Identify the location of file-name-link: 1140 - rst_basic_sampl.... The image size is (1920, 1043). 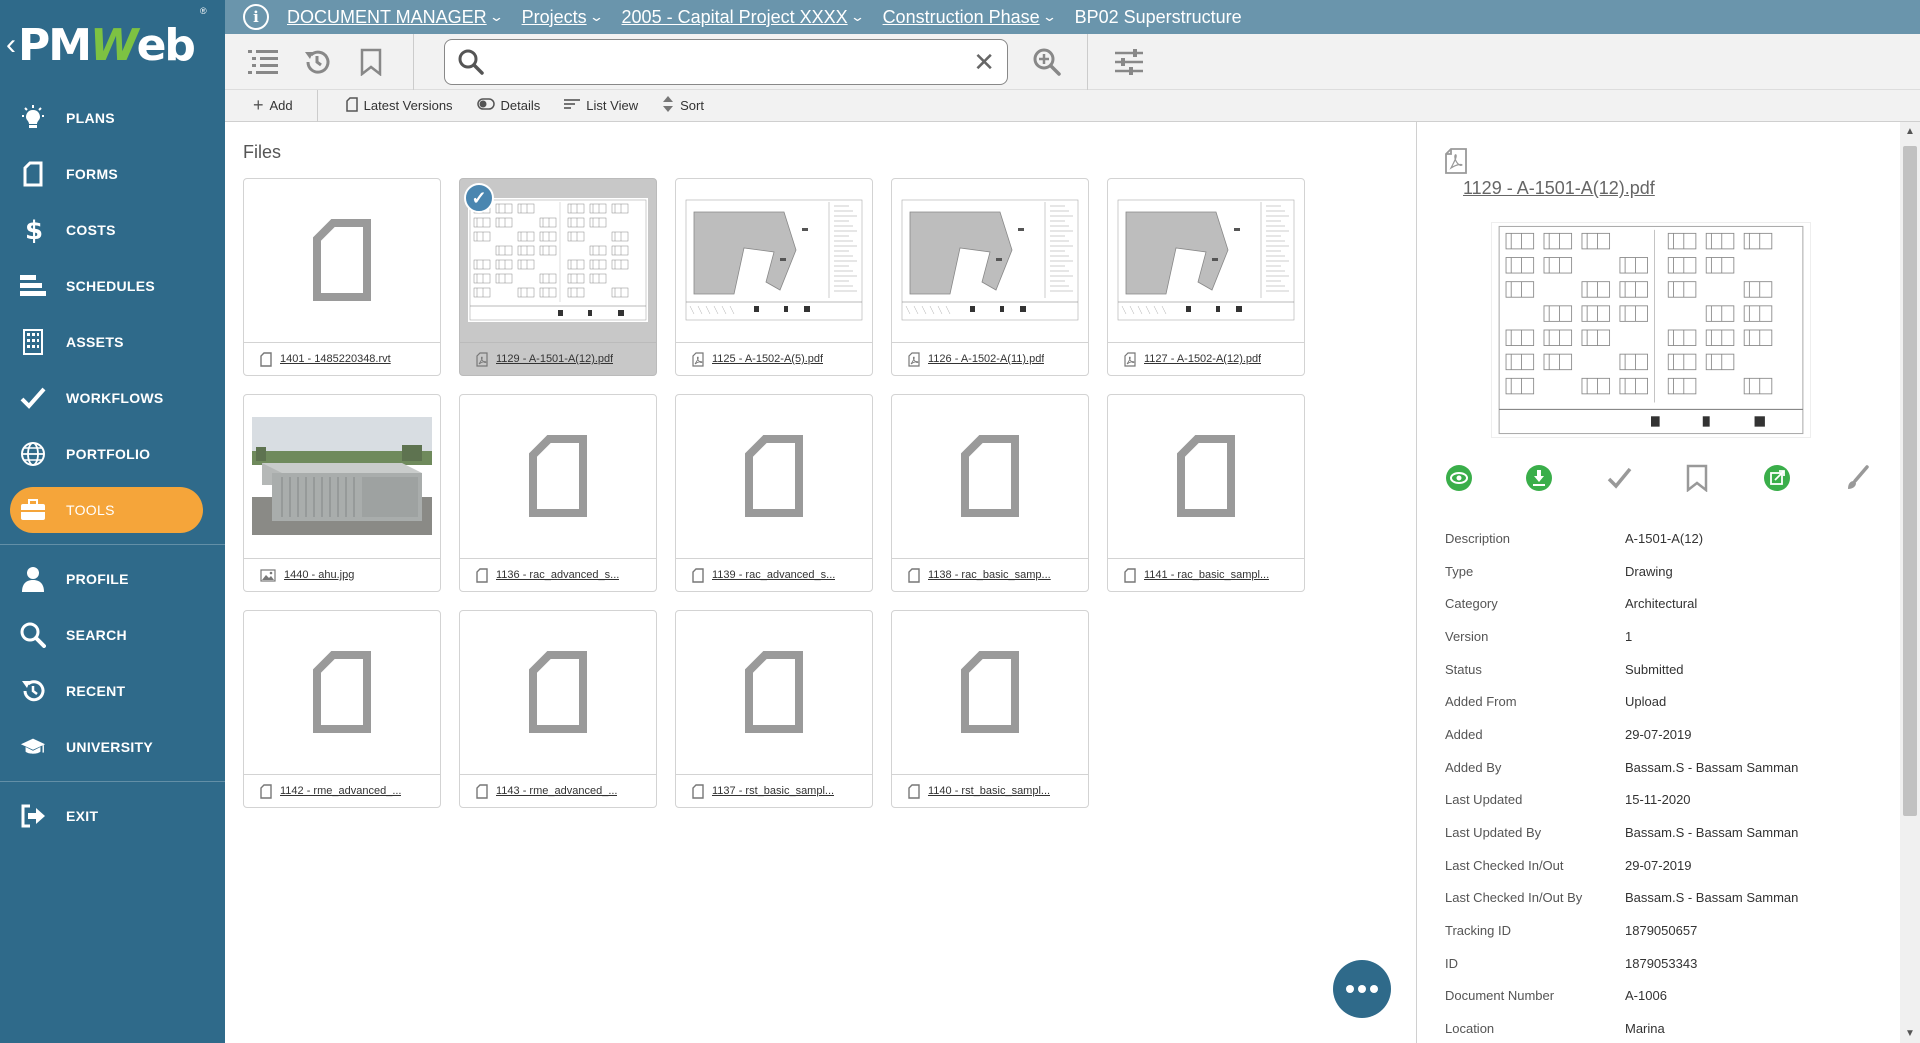
(989, 791).